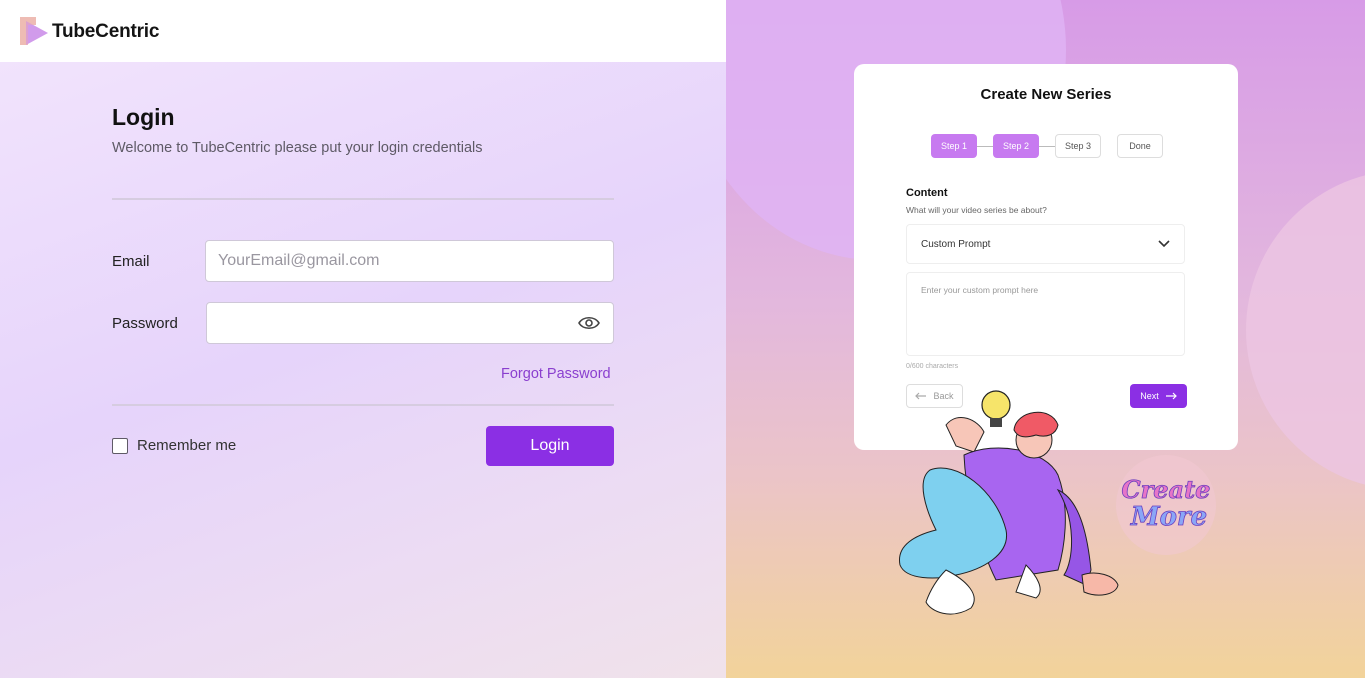 The image size is (1365, 678). What do you see at coordinates (145, 323) in the screenshot?
I see `password-label: Password` at bounding box center [145, 323].